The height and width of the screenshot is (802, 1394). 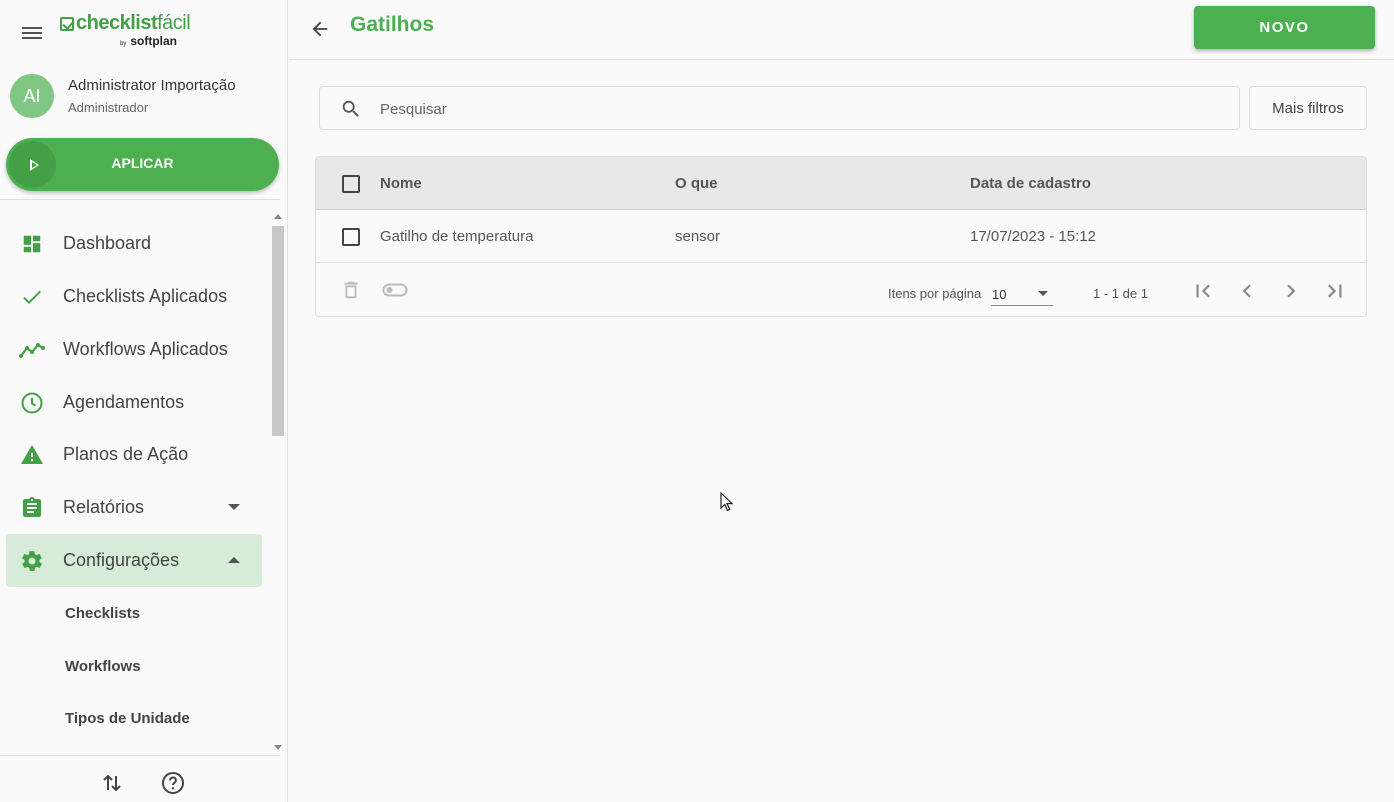 What do you see at coordinates (351, 184) in the screenshot?
I see `select-all-checkbox` at bounding box center [351, 184].